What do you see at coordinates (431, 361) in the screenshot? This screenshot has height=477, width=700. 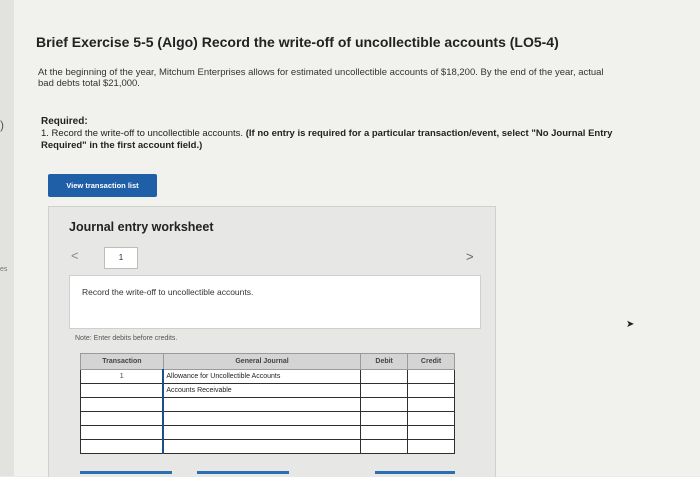 I see `header-credit: Credit` at bounding box center [431, 361].